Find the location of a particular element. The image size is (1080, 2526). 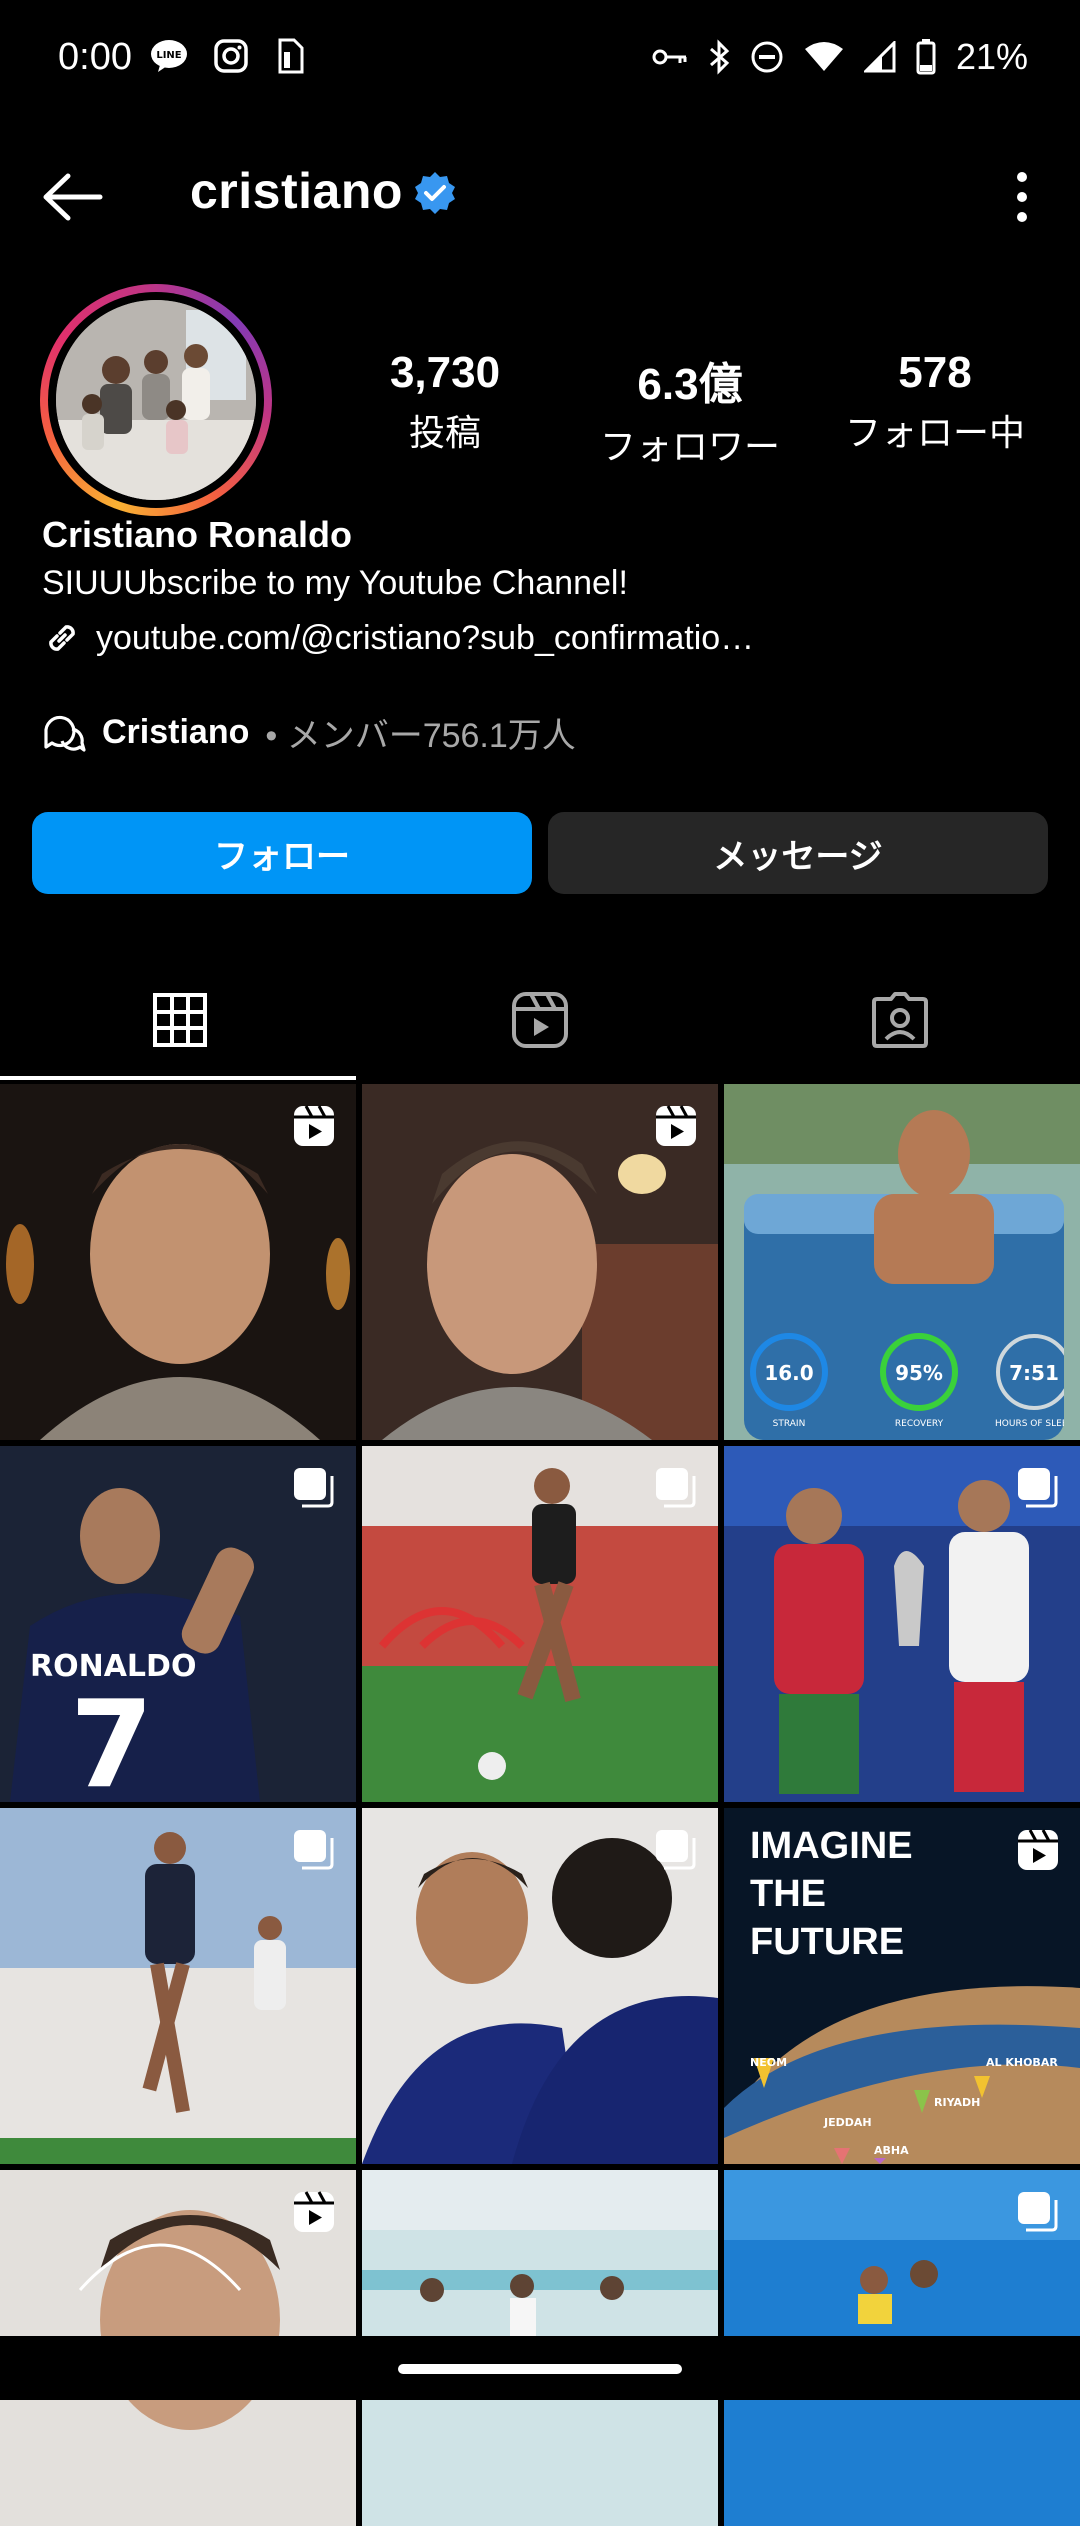

strain-value: 16.0 is located at coordinates (788, 1373).